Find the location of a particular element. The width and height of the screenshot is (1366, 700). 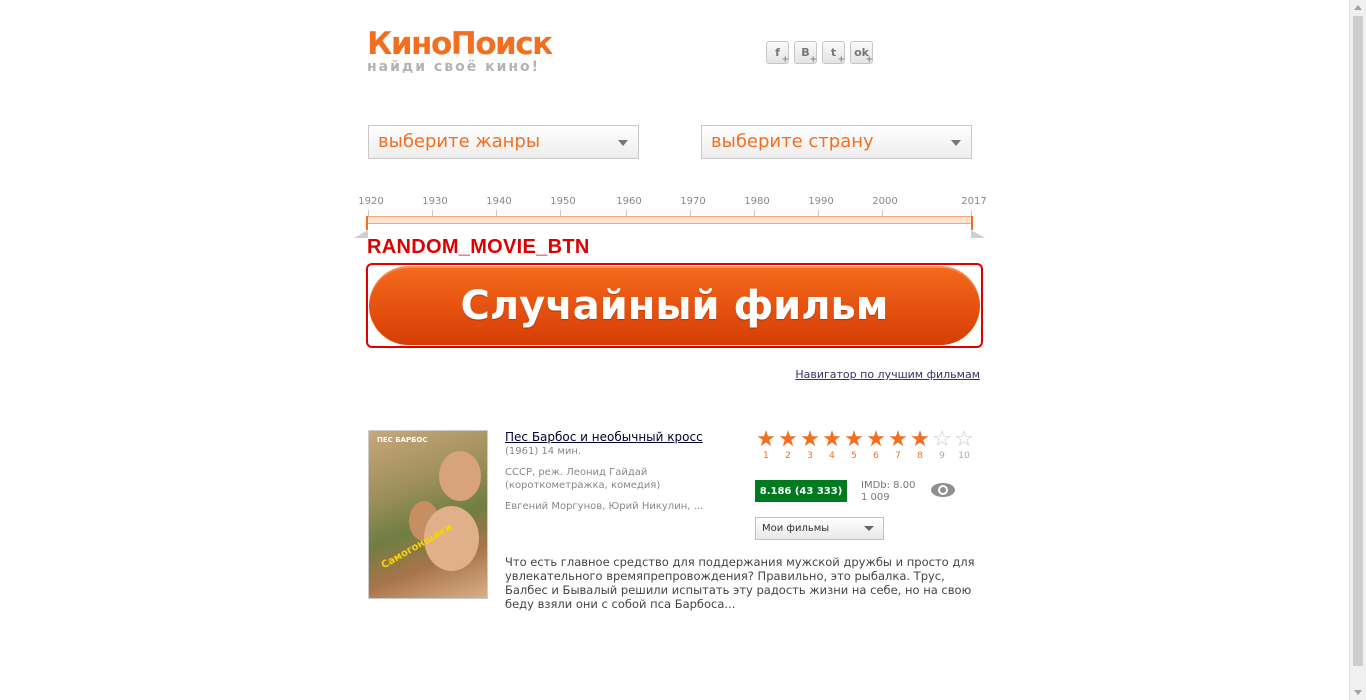

rating-star: ★ 3 is located at coordinates (810, 444).